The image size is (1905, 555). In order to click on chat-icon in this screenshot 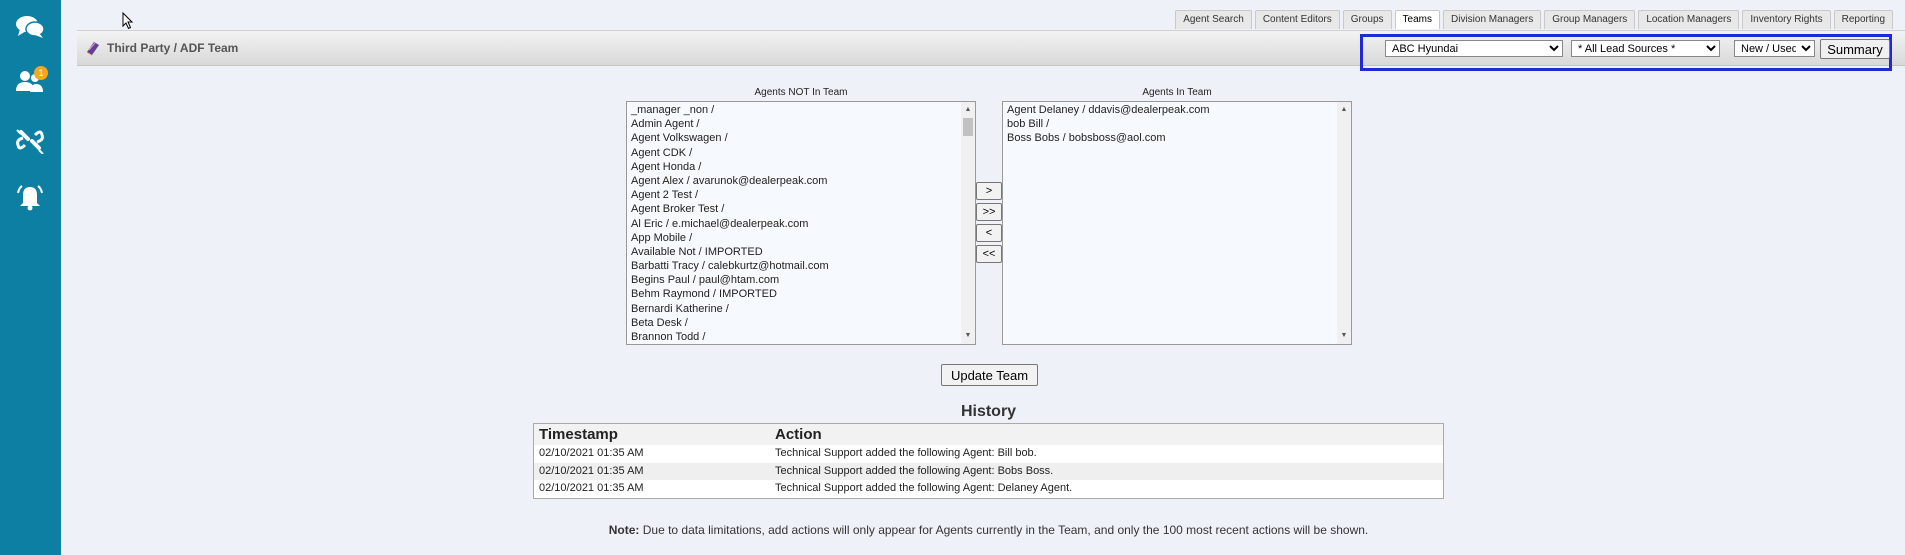, I will do `click(30, 27)`.